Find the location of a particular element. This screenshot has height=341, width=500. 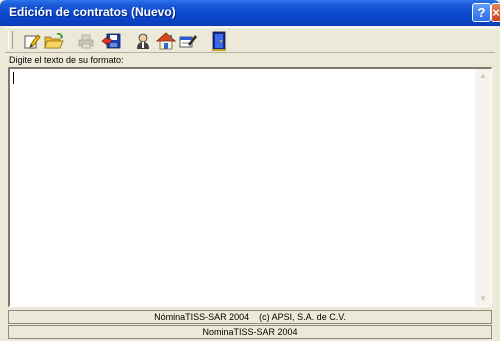

toolbar-grip is located at coordinates (10, 40).